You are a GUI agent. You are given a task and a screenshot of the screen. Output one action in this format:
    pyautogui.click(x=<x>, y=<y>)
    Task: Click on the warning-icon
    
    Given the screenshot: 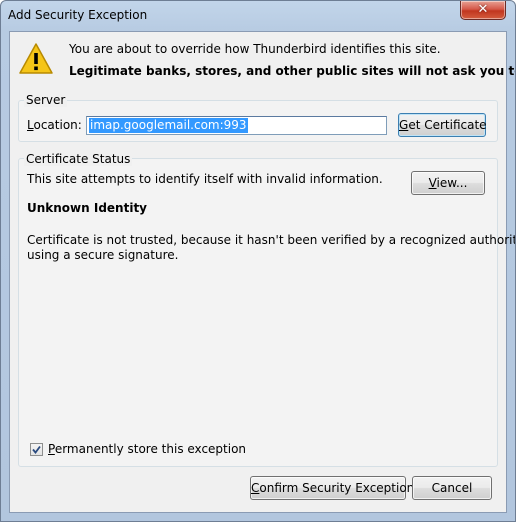 What is the action you would take?
    pyautogui.click(x=36, y=59)
    